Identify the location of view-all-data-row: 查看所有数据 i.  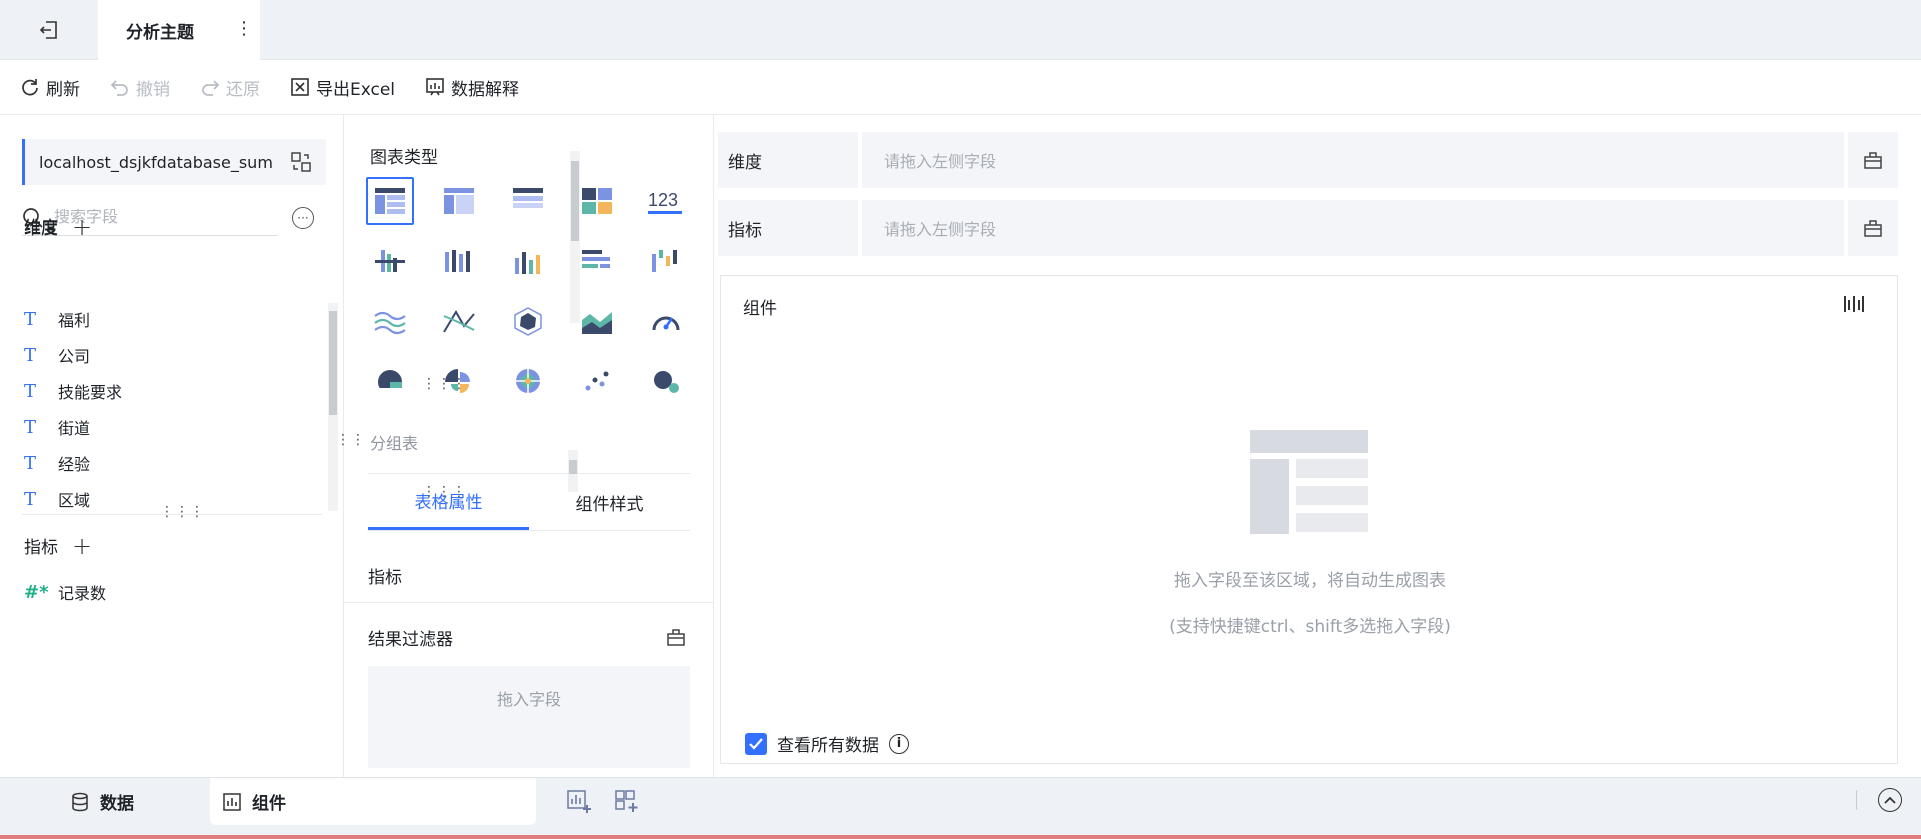
(827, 743).